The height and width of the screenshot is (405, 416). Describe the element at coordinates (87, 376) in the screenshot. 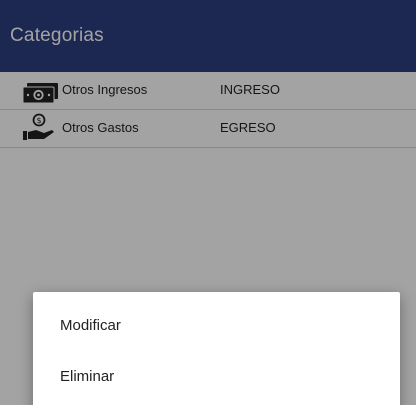

I see `delete-option: Eliminar` at that location.